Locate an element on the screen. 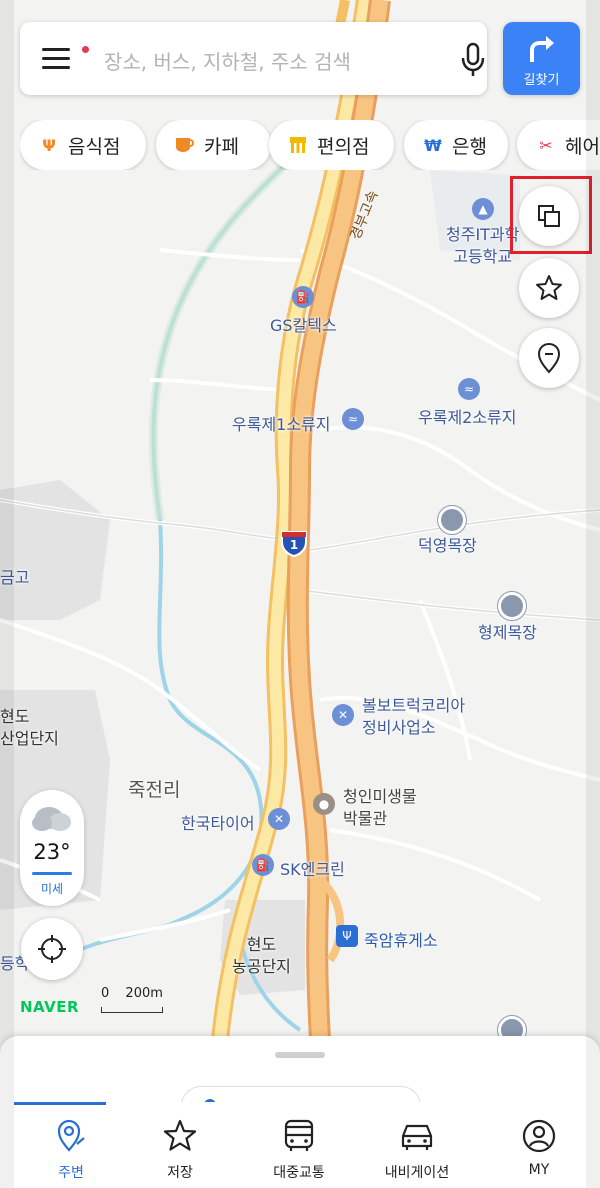  menu-icon is located at coordinates (56, 61).